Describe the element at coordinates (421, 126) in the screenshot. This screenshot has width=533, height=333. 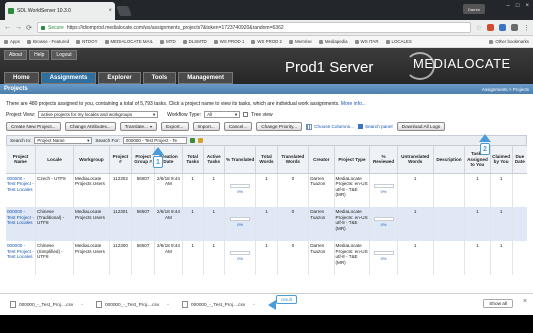
I see `download-all-logs-button: Download All Logs` at that location.